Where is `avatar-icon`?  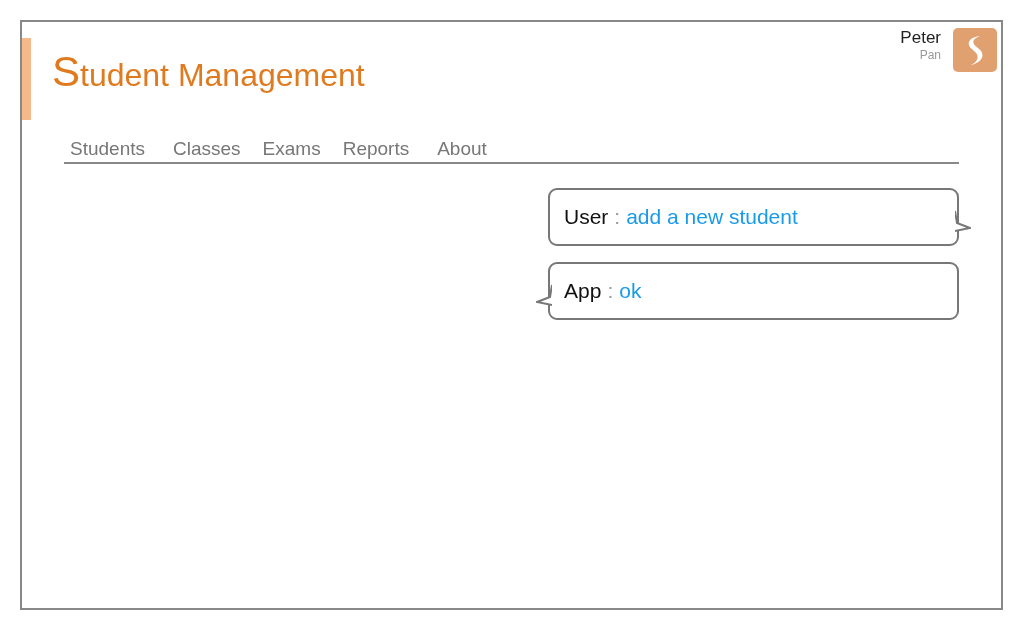 avatar-icon is located at coordinates (975, 50).